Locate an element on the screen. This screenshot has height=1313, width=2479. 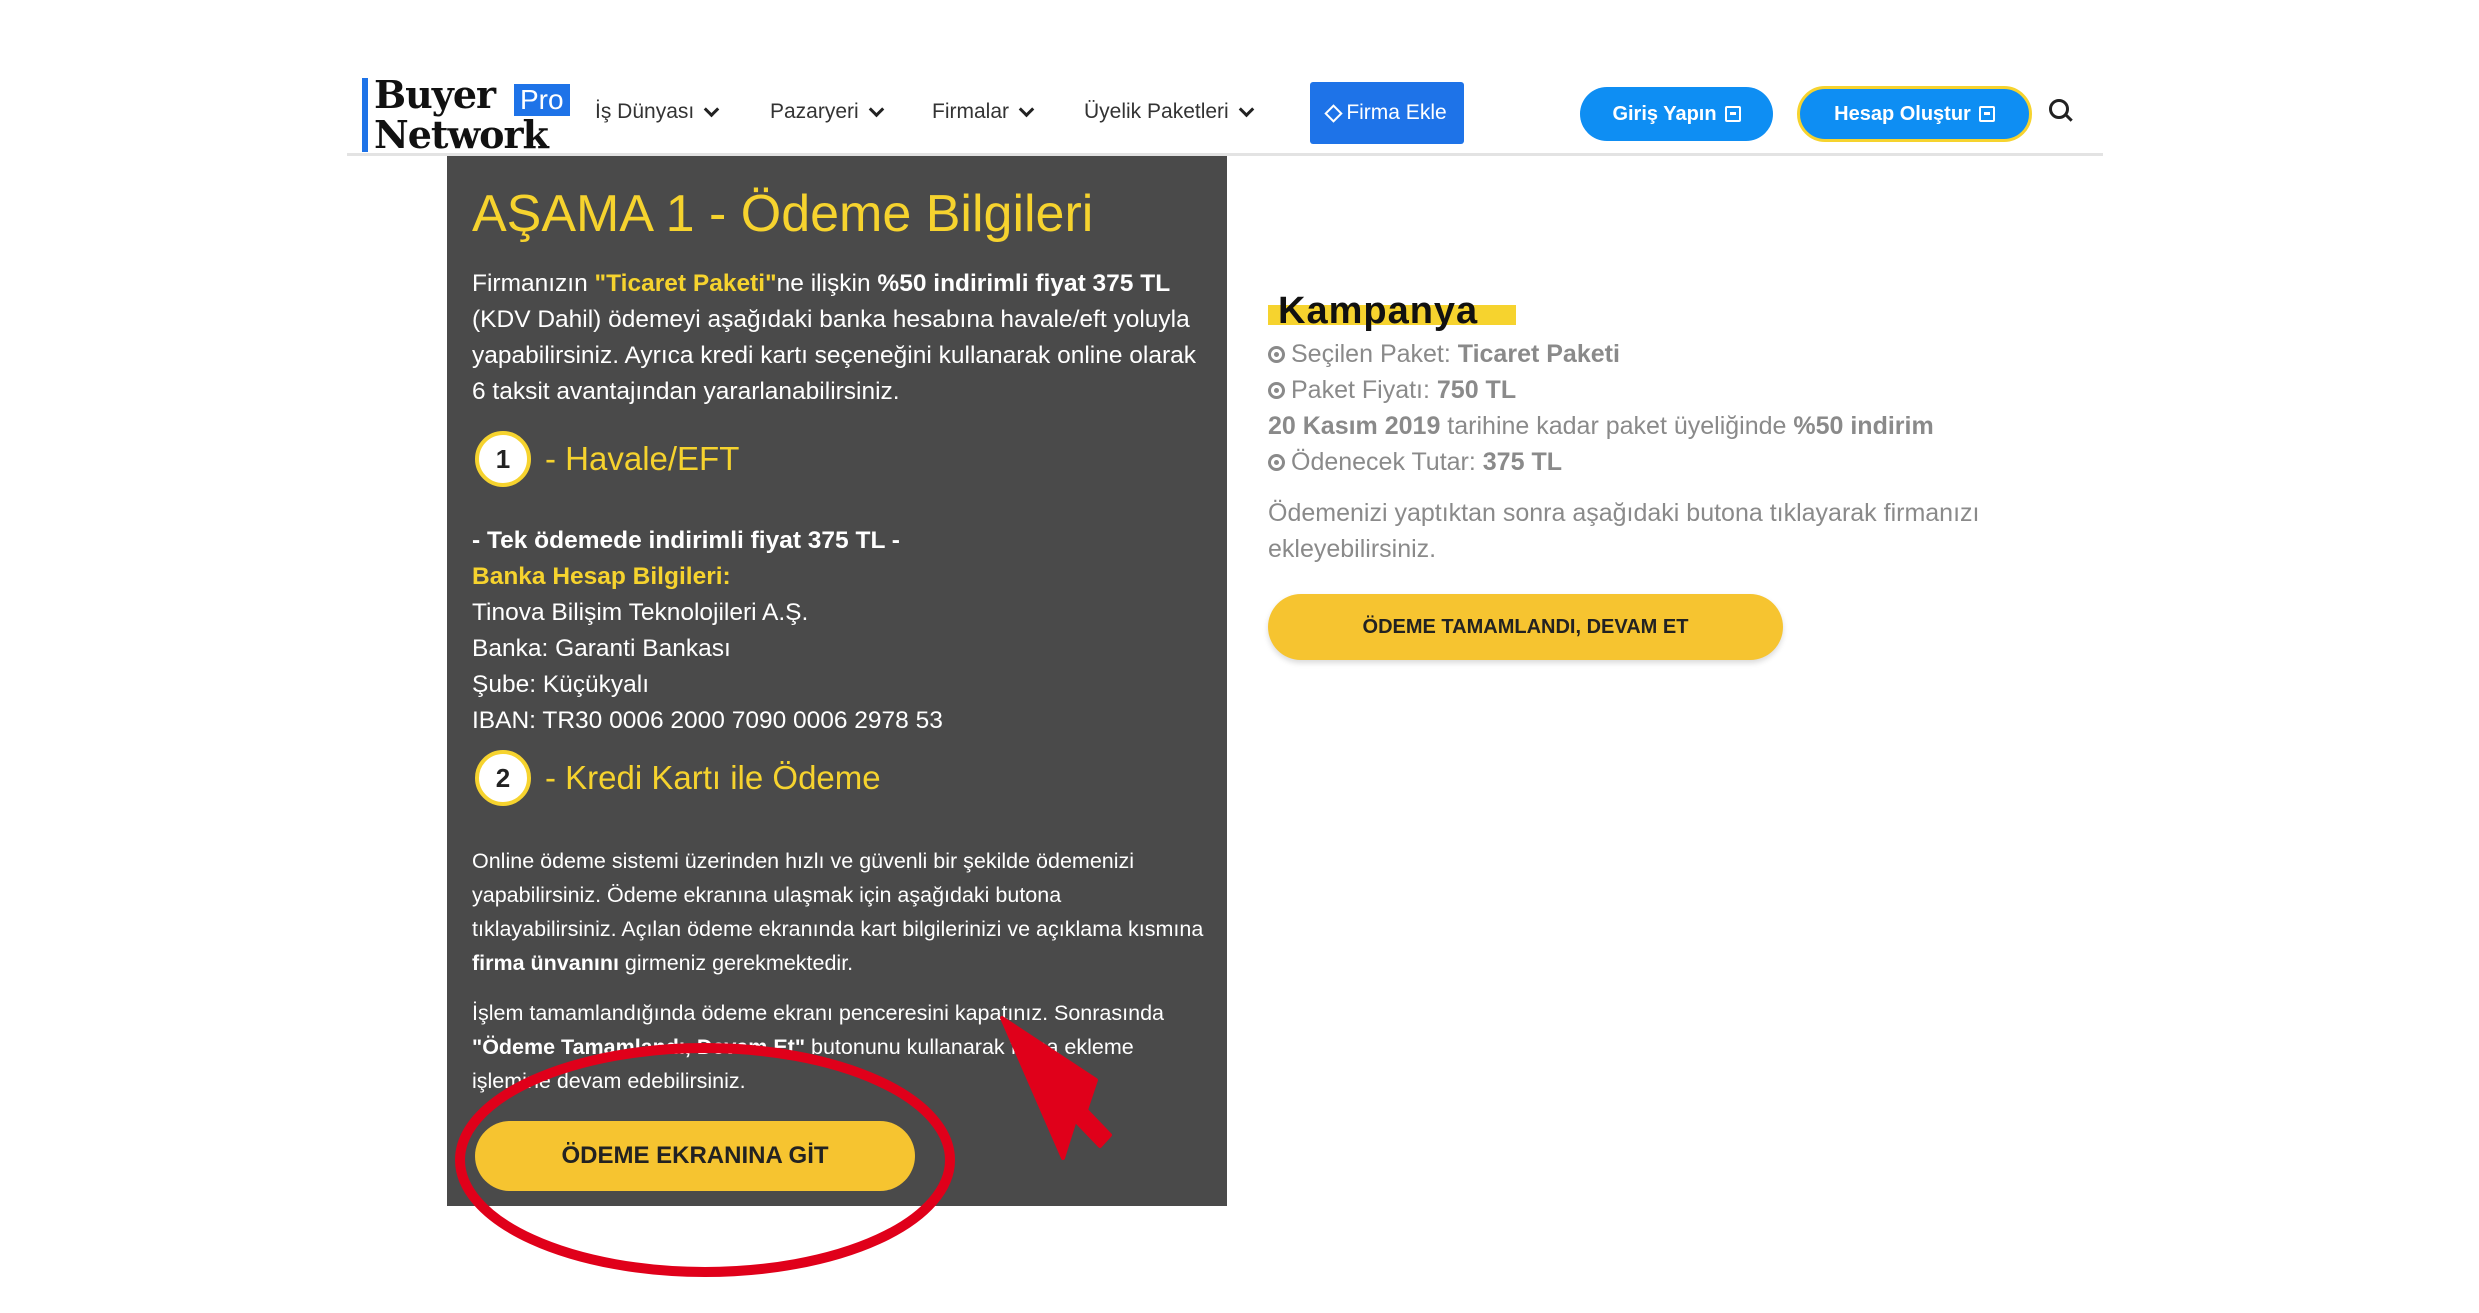
text-part: girmeniz gerekmektedir. is located at coordinates (736, 963).